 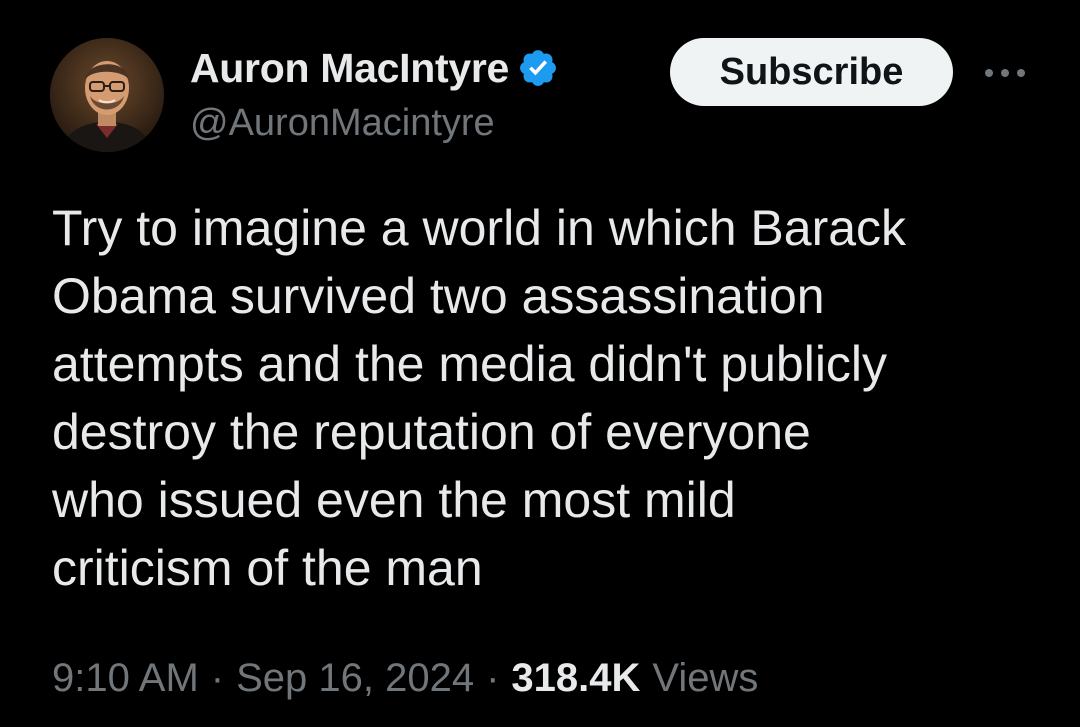 What do you see at coordinates (811, 72) in the screenshot?
I see `subscribe-button: Subscribe` at bounding box center [811, 72].